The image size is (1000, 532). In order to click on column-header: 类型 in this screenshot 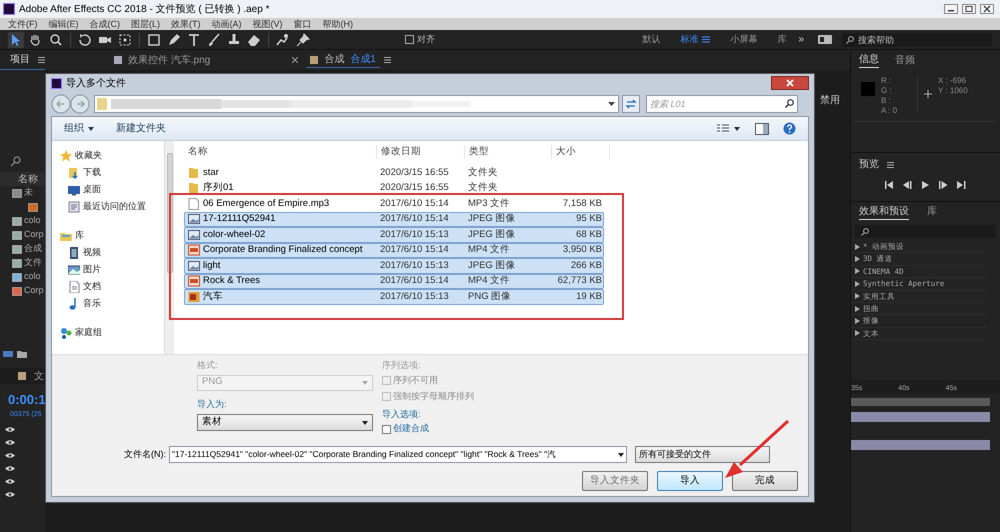, I will do `click(508, 152)`.